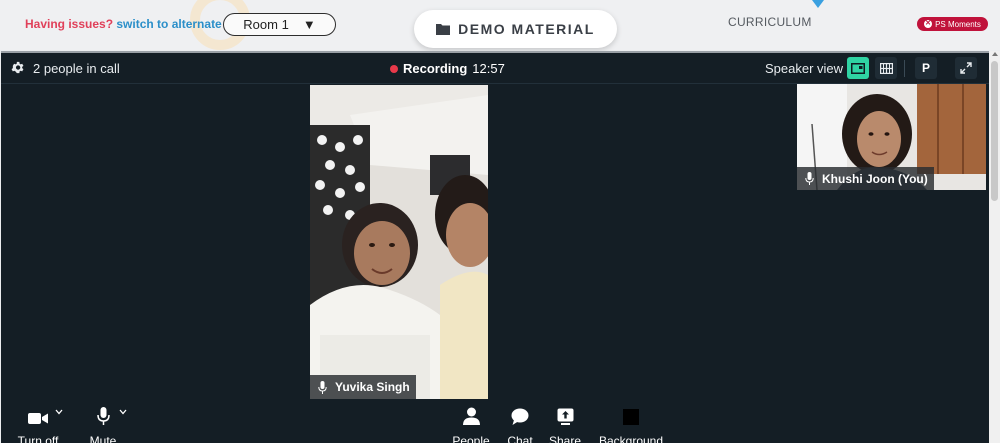 Image resolution: width=1000 pixels, height=443 pixels. Describe the element at coordinates (372, 387) in the screenshot. I see `main-participant-name: Yuvika Singh` at that location.